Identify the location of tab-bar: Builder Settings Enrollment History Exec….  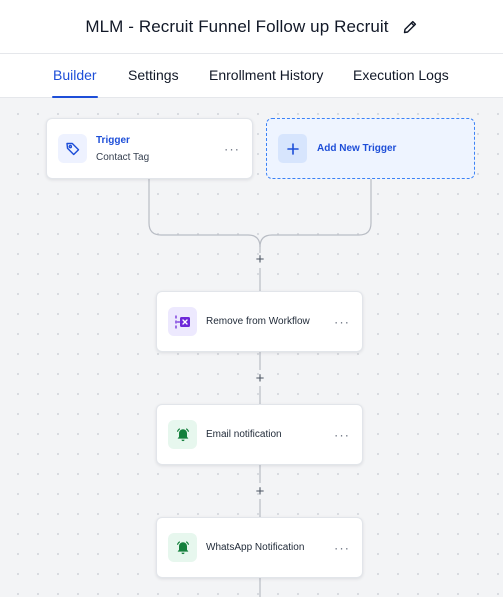
(251, 76).